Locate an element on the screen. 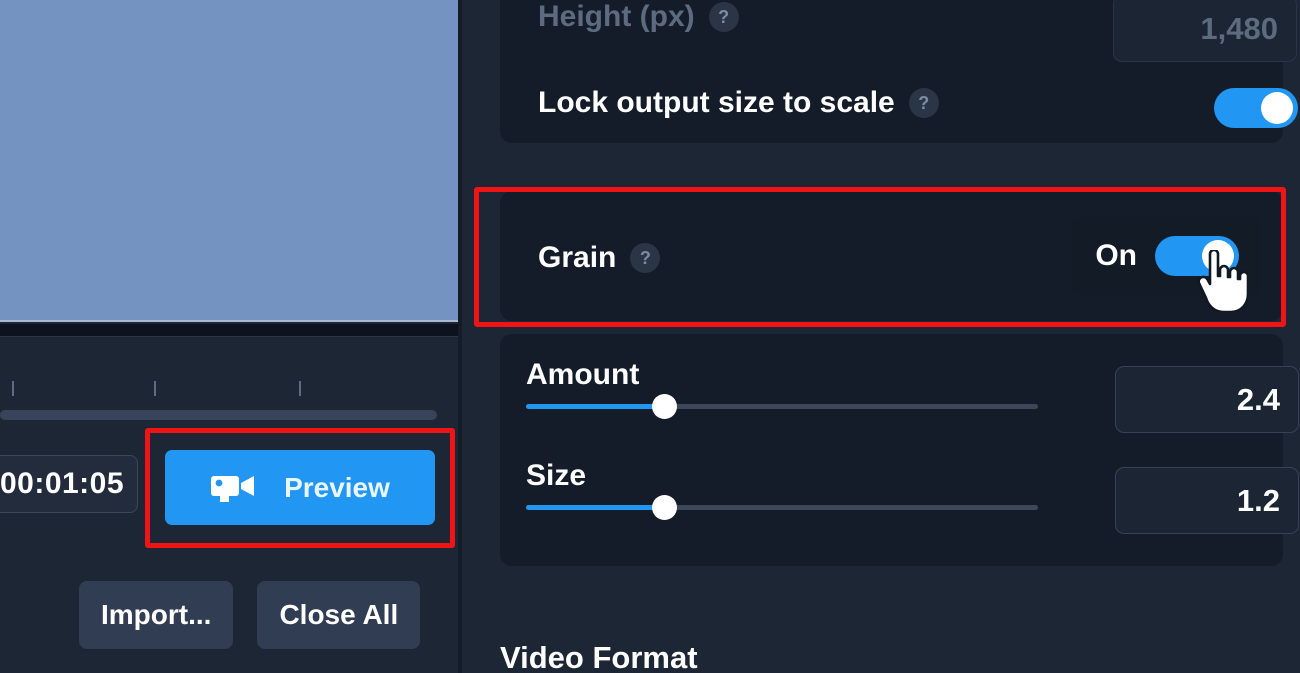 This screenshot has height=673, width=1300. size-value-input: 1.2 is located at coordinates (1207, 500).